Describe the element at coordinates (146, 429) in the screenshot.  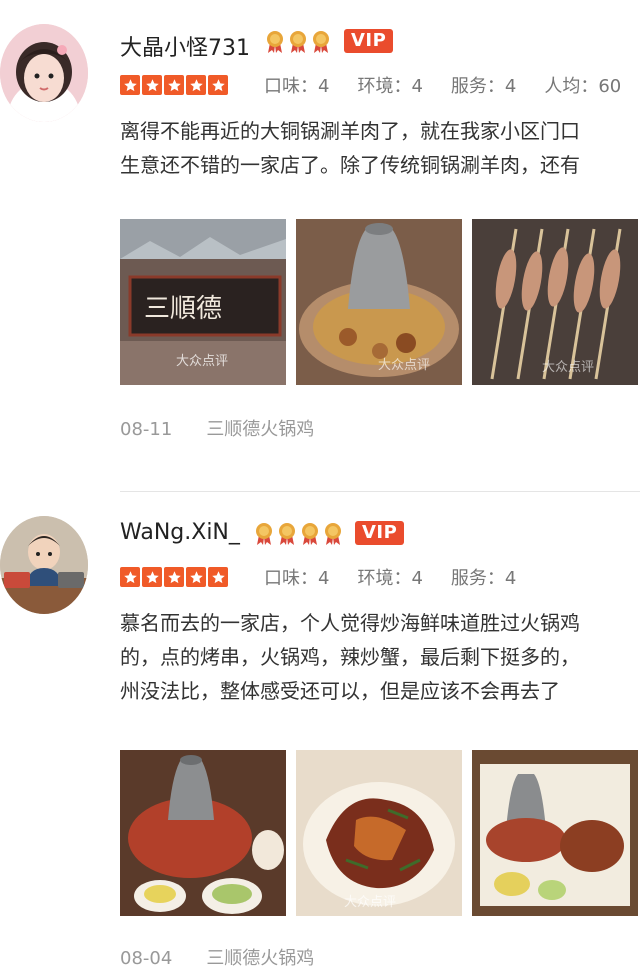
I see `review-date: 08-11` at that location.